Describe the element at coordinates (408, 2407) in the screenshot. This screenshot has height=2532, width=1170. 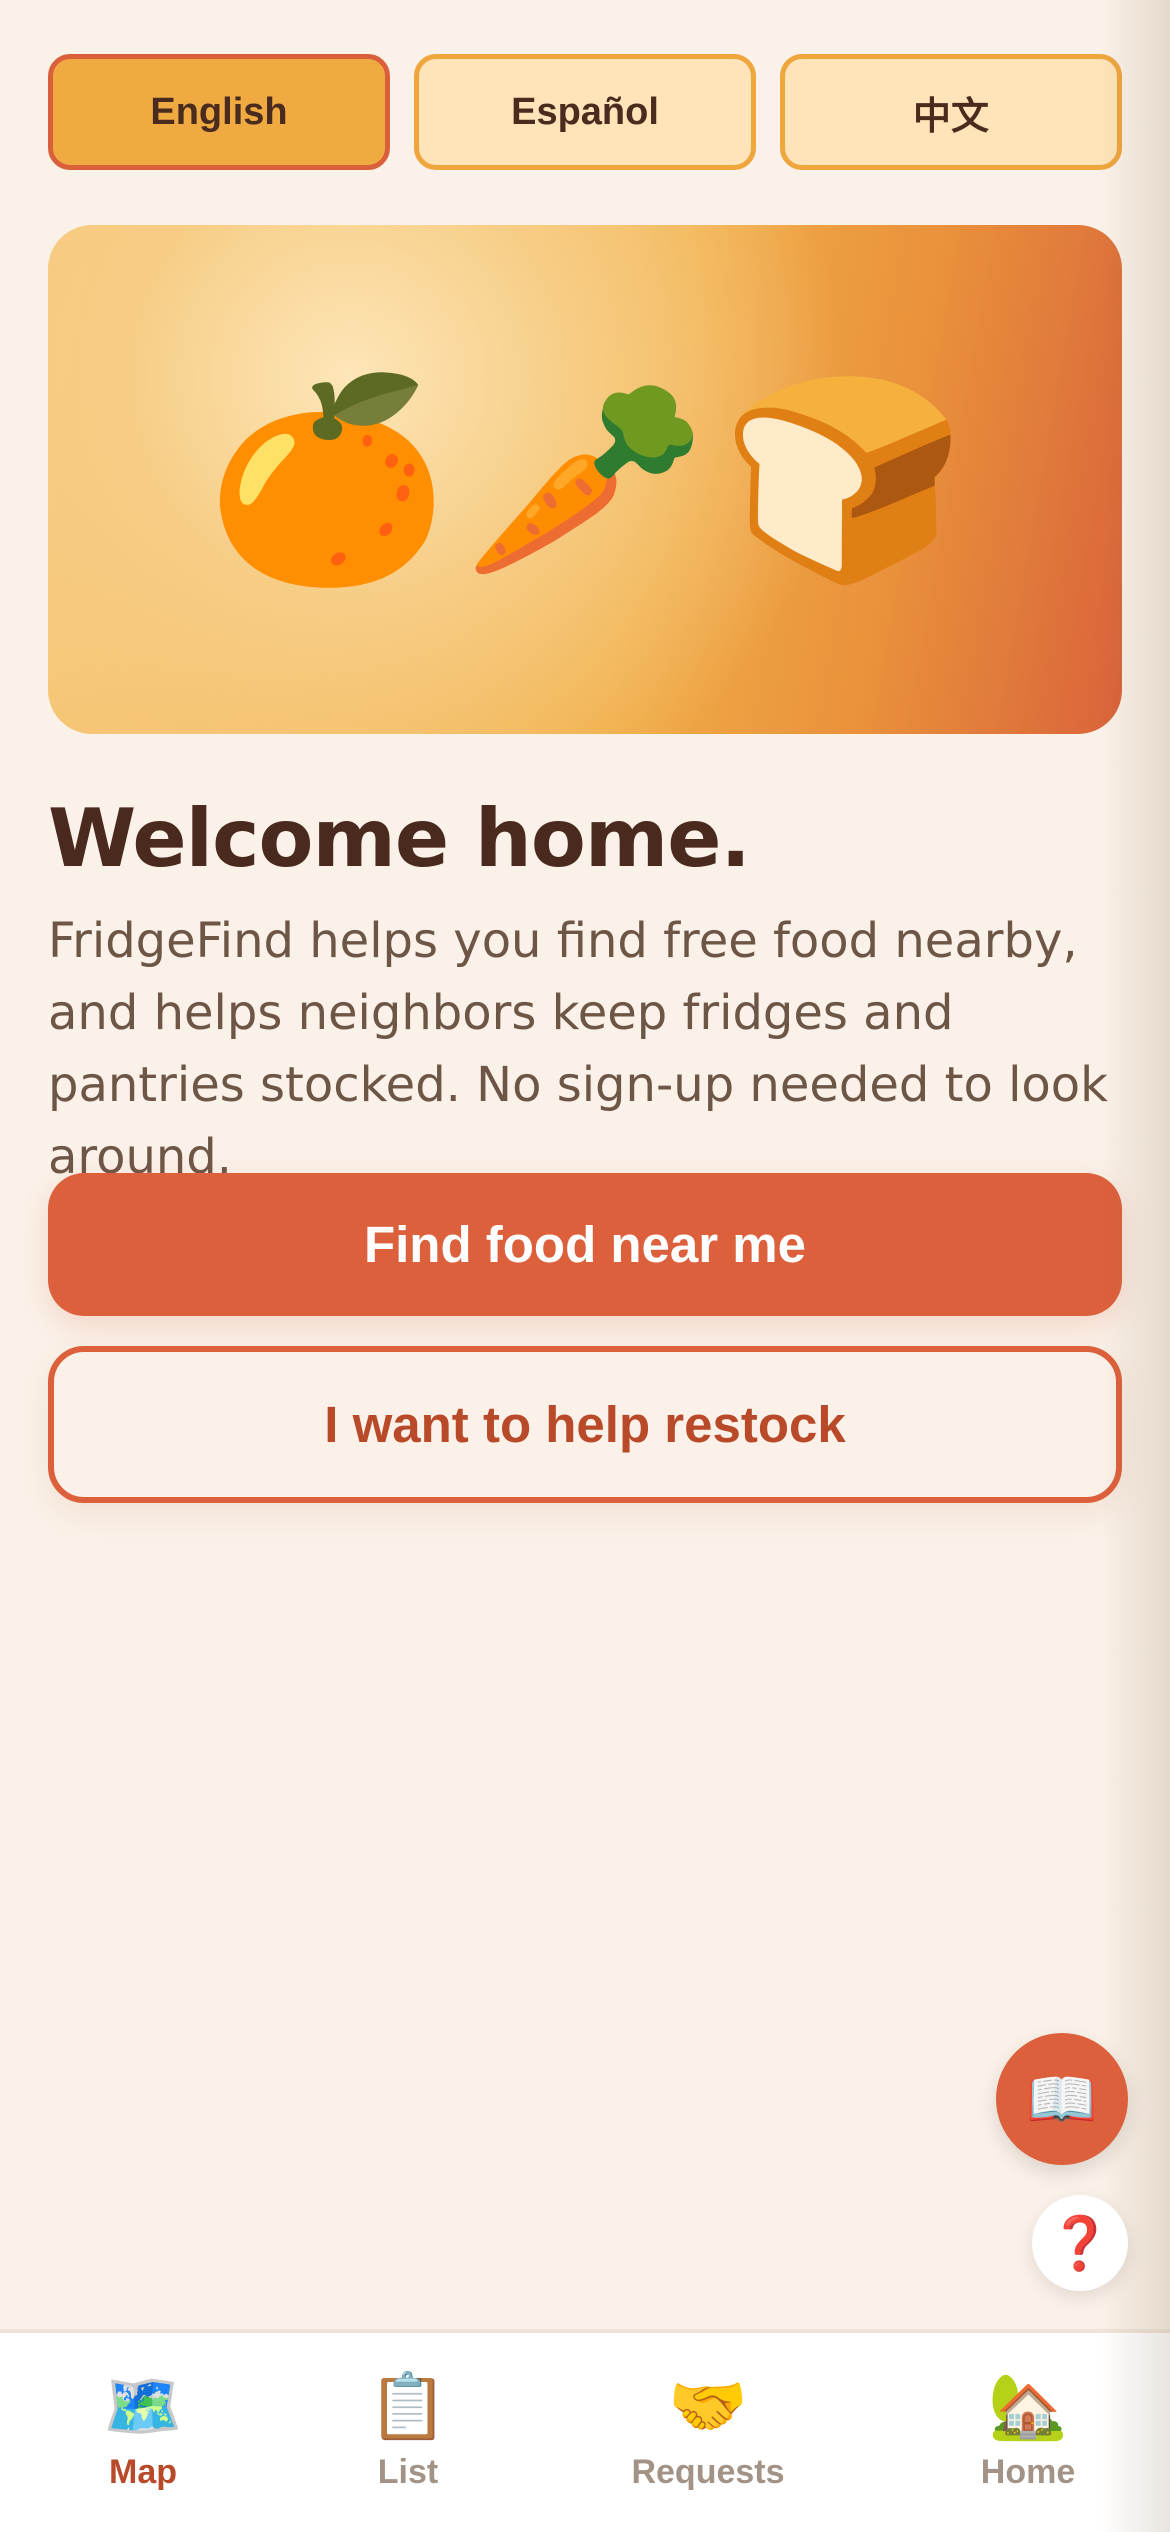
I see `clipboard-icon: 📋` at that location.